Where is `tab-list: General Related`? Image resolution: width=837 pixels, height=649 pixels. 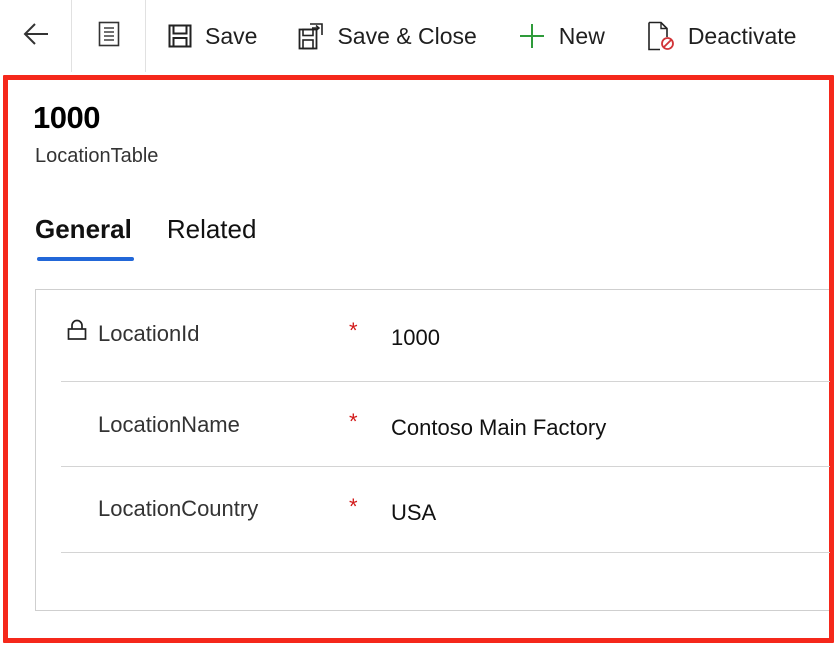 tab-list: General Related is located at coordinates (146, 237).